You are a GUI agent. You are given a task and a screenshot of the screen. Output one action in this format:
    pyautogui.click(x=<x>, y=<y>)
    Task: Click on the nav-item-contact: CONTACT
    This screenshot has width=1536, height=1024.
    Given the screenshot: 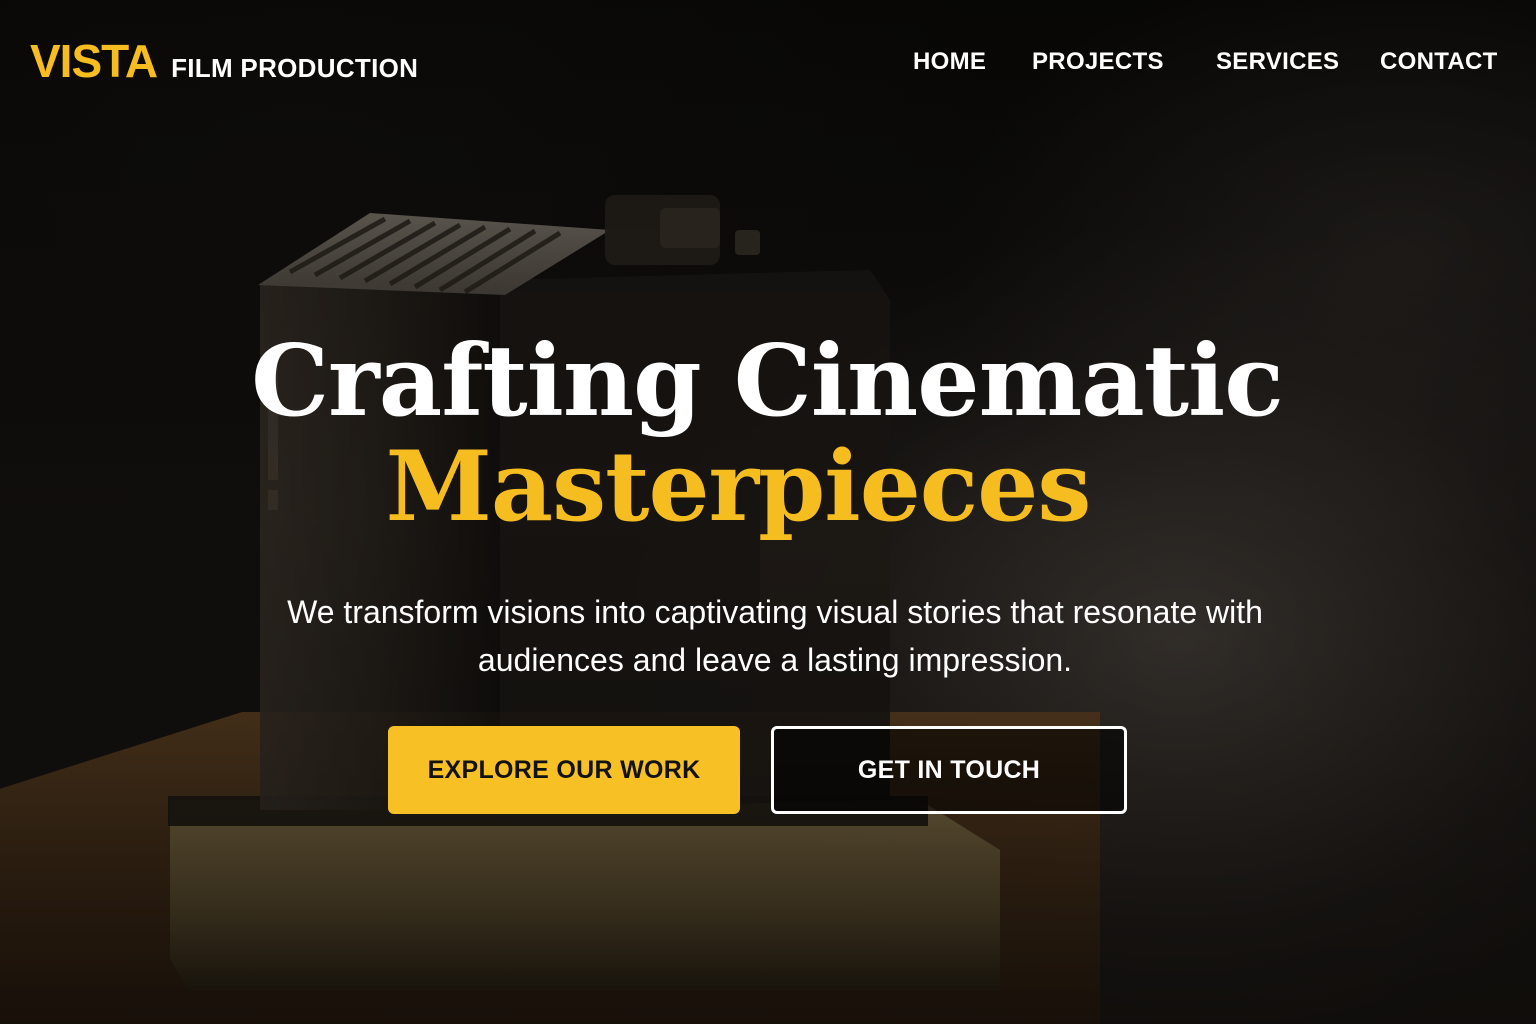 What is the action you would take?
    pyautogui.click(x=1439, y=62)
    